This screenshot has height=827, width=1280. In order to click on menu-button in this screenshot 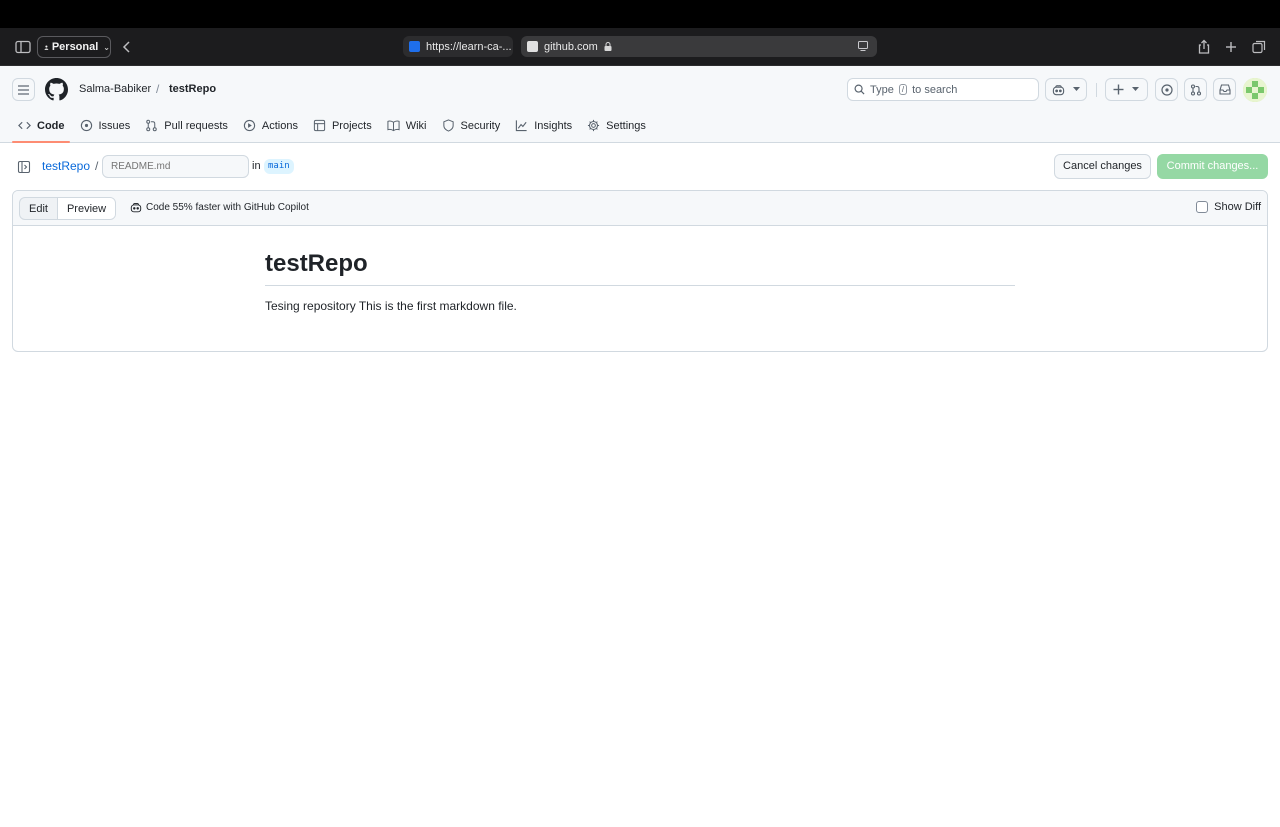, I will do `click(23, 89)`.